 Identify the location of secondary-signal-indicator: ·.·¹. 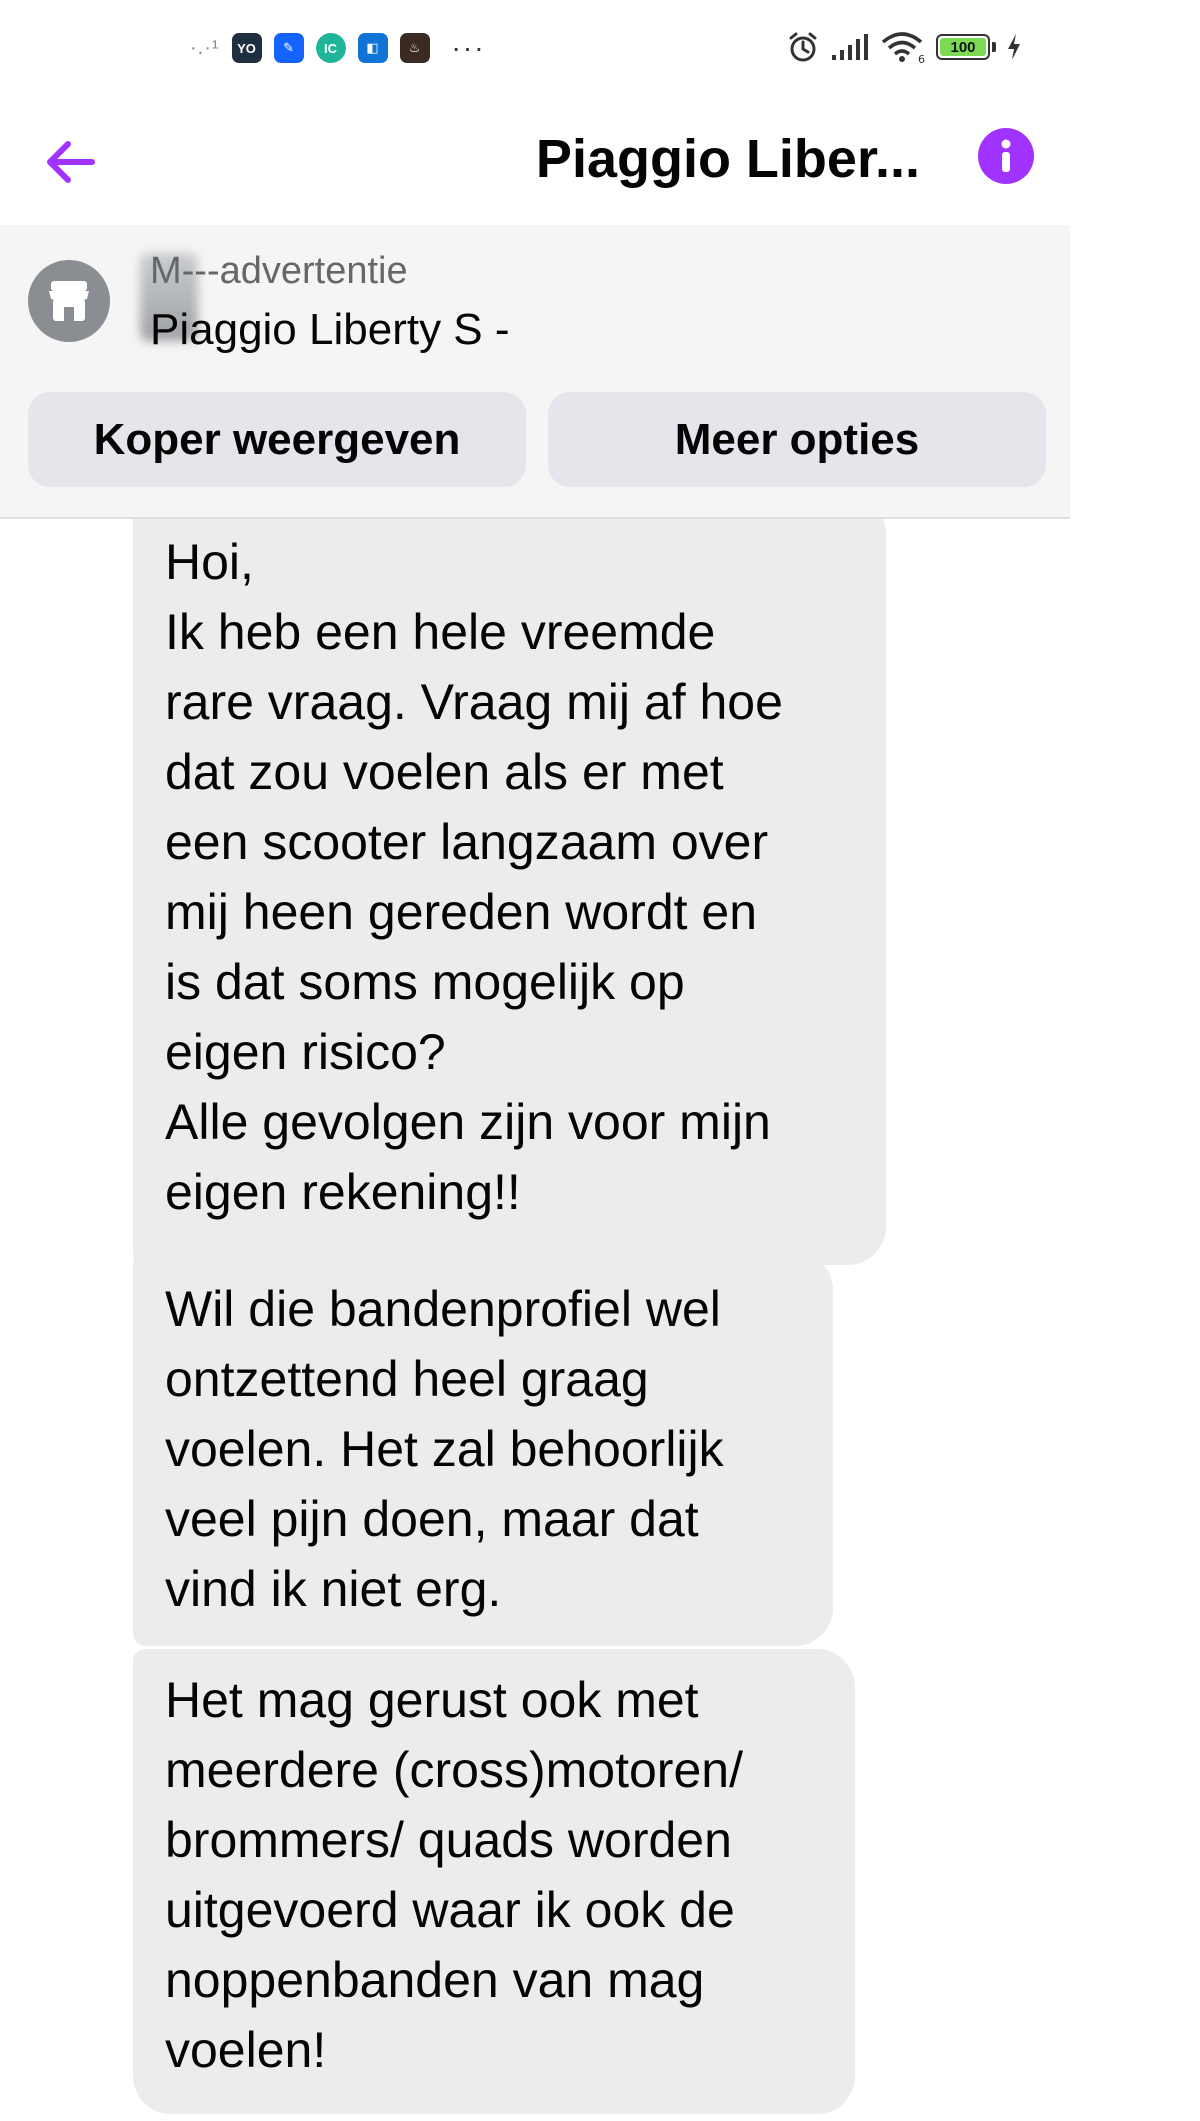
(205, 47).